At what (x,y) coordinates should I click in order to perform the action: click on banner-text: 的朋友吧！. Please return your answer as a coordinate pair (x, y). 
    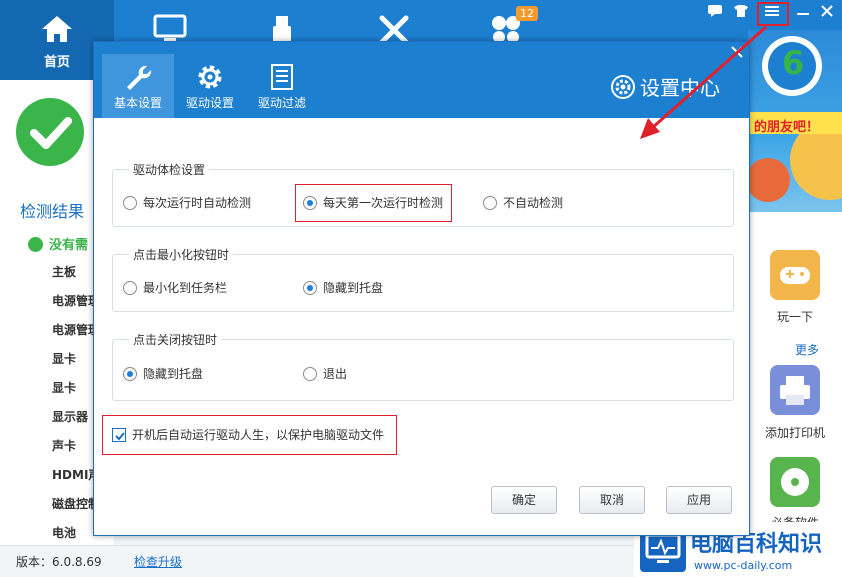
    Looking at the image, I should click on (787, 127).